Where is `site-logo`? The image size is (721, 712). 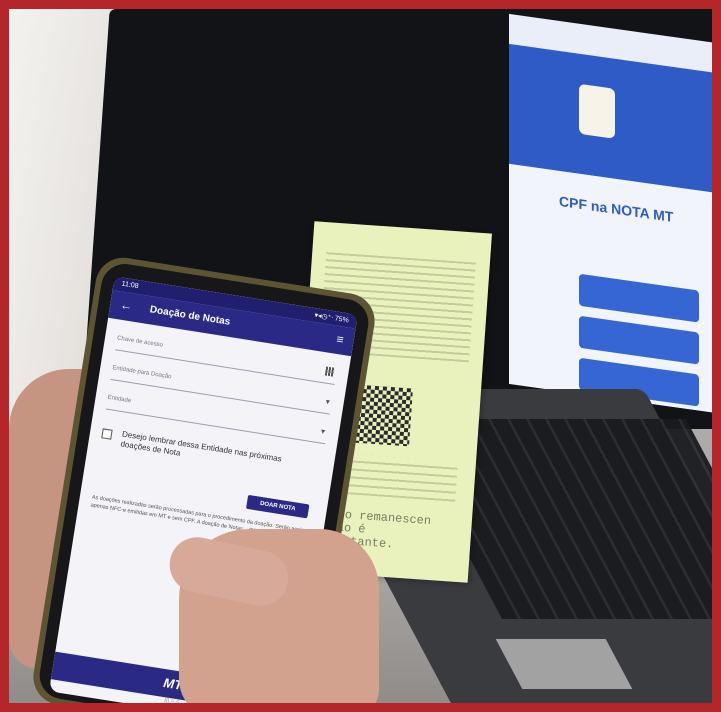
site-logo is located at coordinates (597, 111).